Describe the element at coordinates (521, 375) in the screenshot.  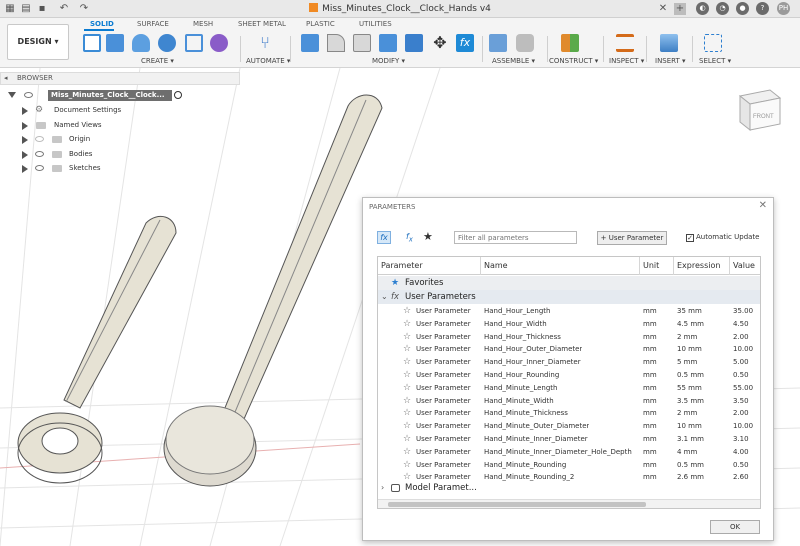
I see `param-name-cell: Hand_Hour_Rounding` at that location.